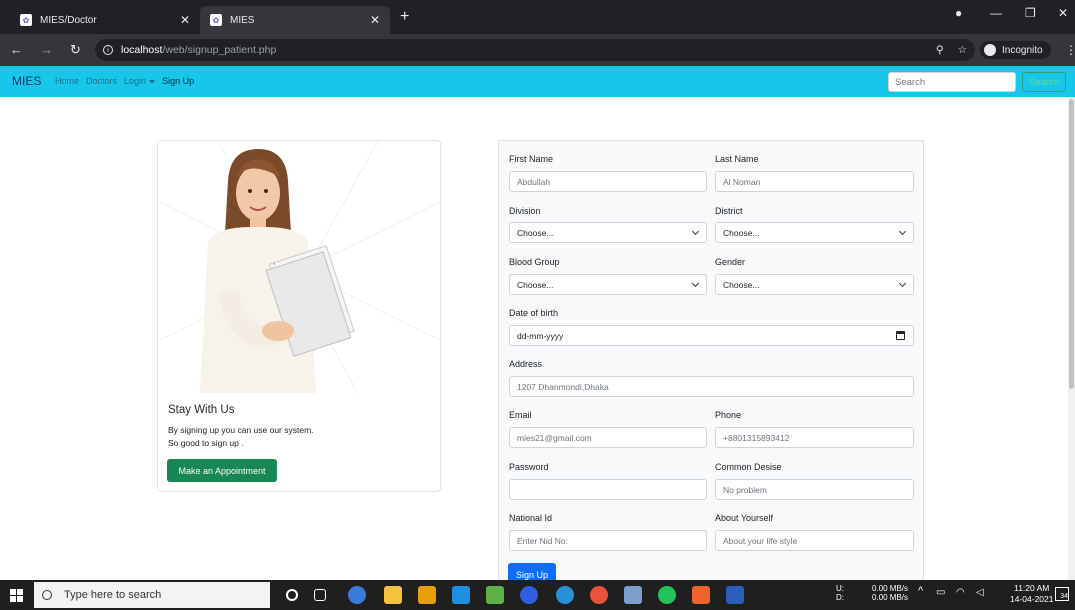 This screenshot has width=1075, height=610. I want to click on division-label: Division, so click(525, 211).